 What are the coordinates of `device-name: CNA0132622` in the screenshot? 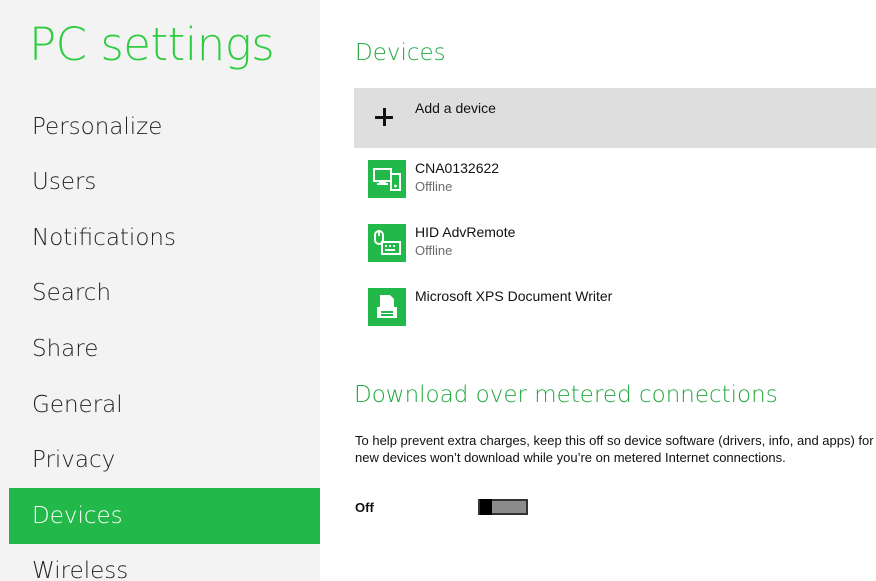 It's located at (457, 168).